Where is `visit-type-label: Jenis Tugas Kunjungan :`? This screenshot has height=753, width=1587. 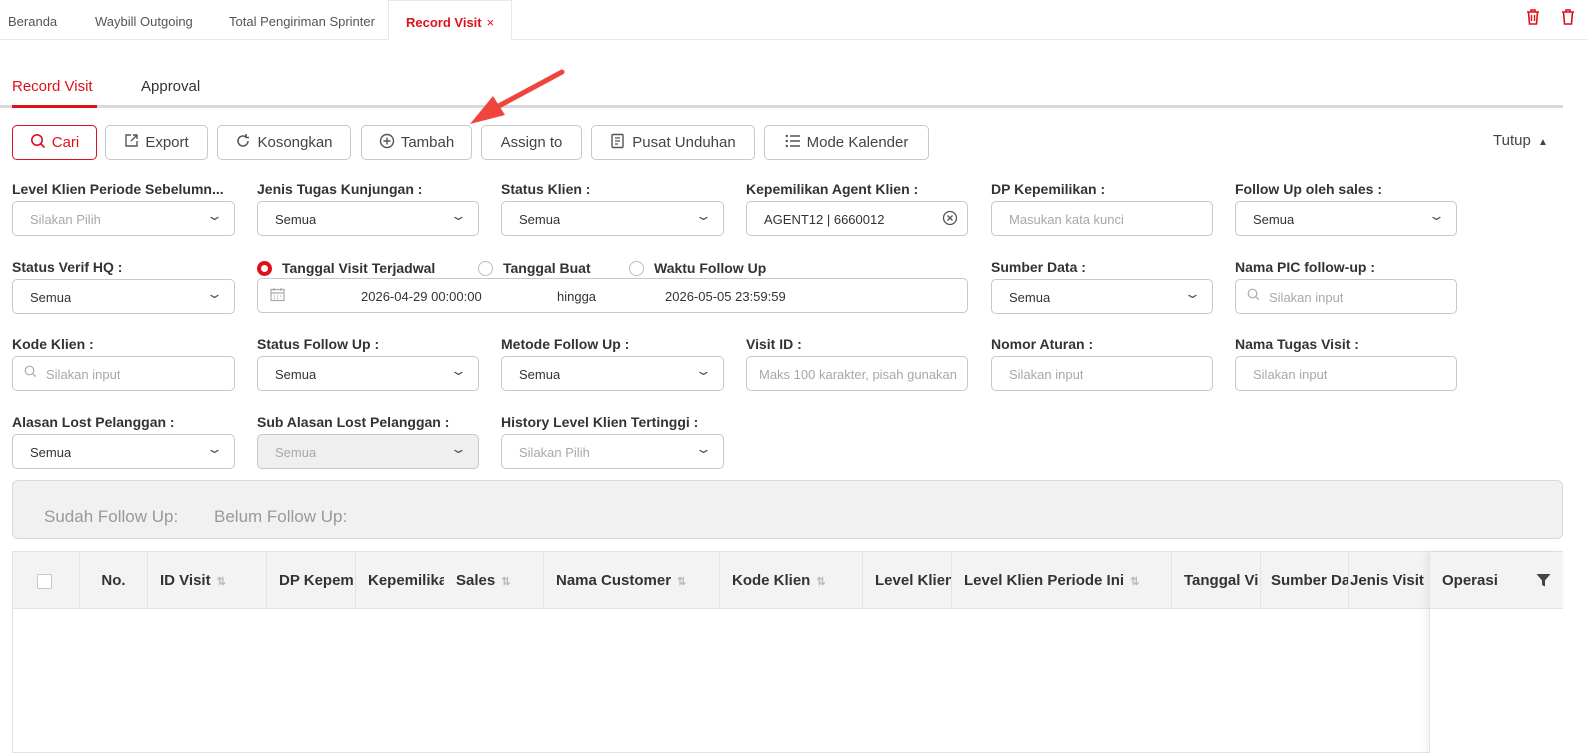 visit-type-label: Jenis Tugas Kunjungan : is located at coordinates (340, 189).